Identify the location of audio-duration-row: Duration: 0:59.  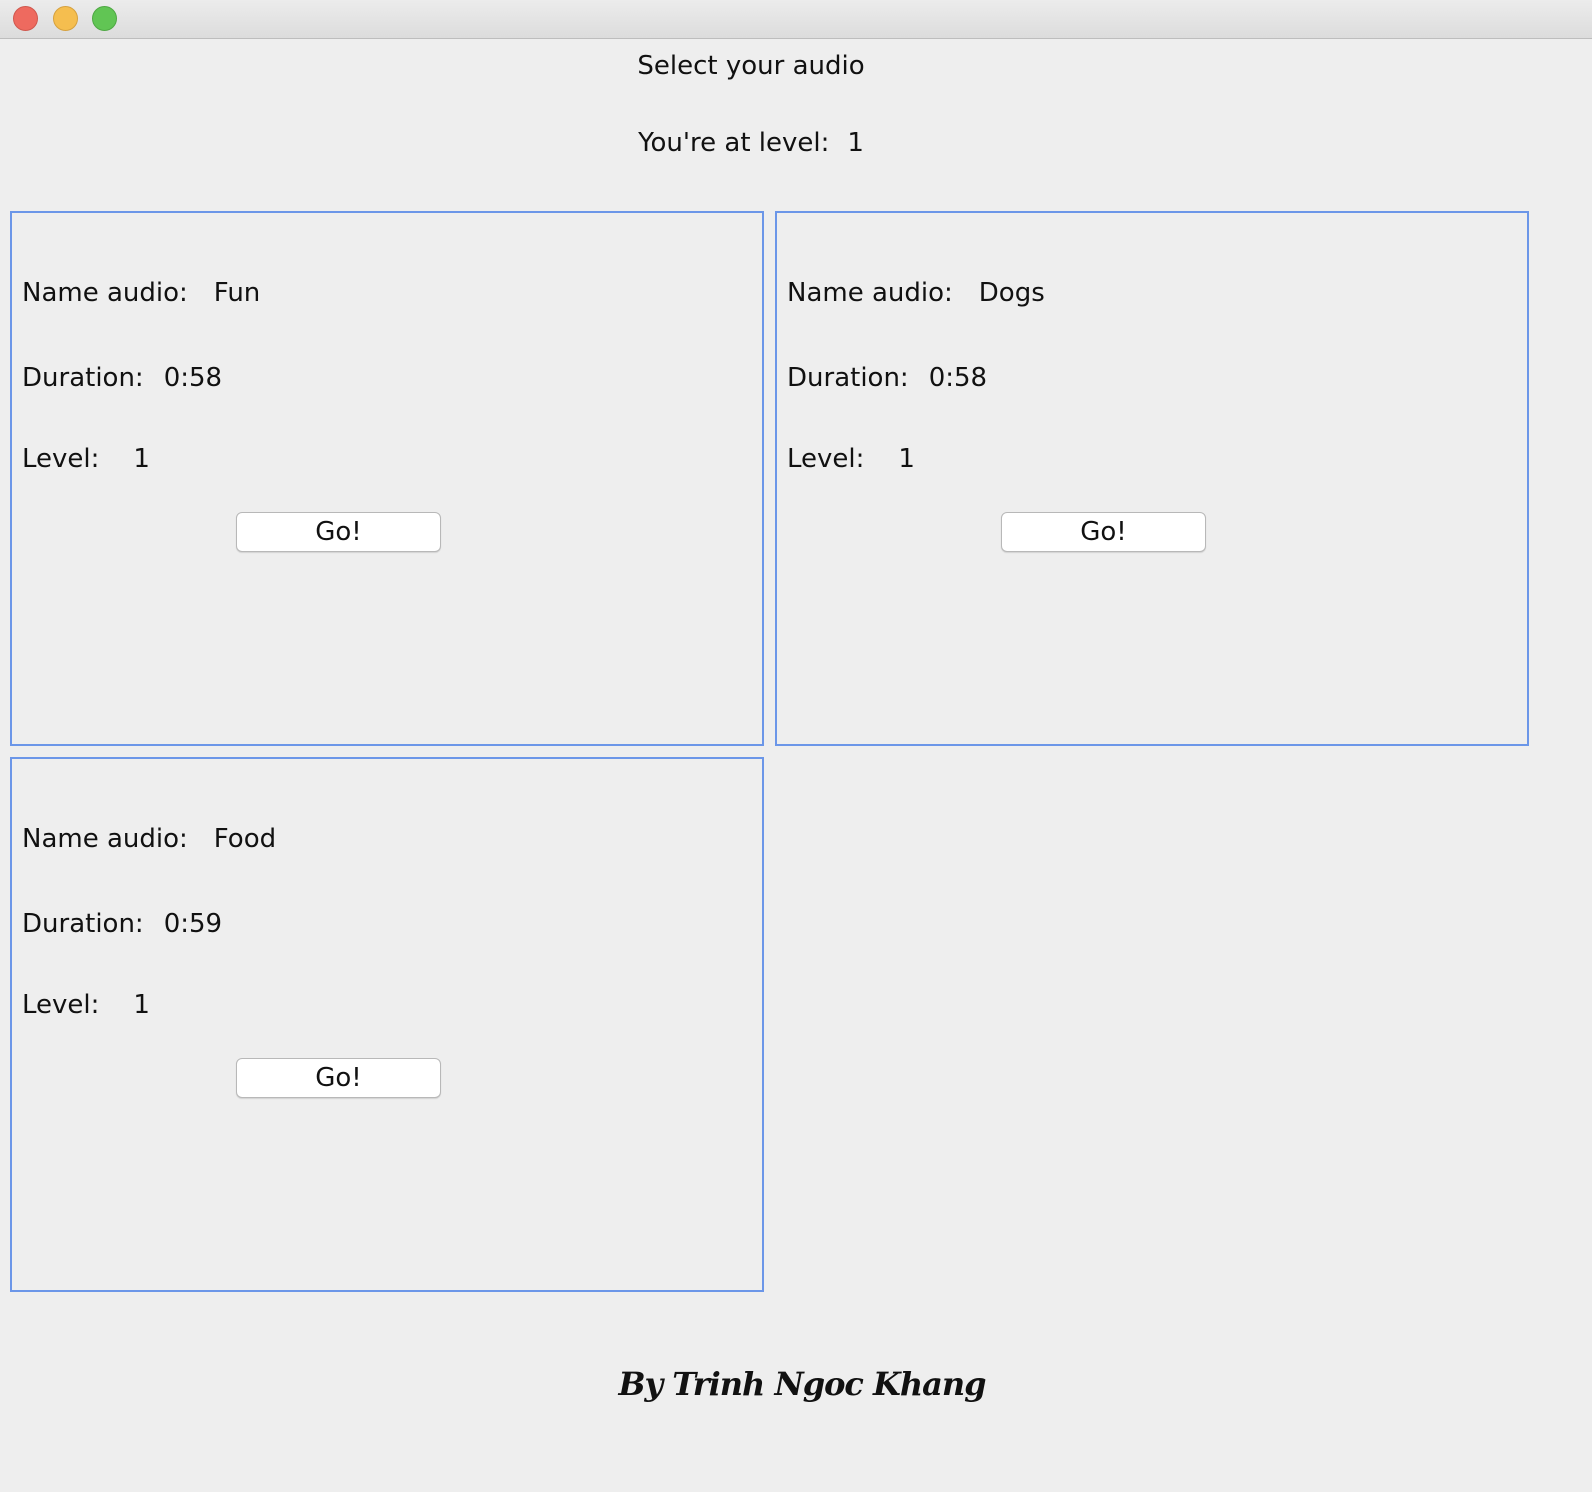
(122, 924).